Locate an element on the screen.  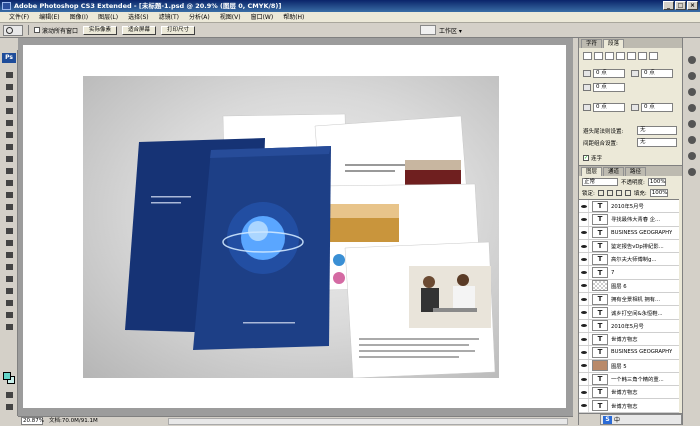
menu-window: 窗口(W) is located at coordinates (262, 17).